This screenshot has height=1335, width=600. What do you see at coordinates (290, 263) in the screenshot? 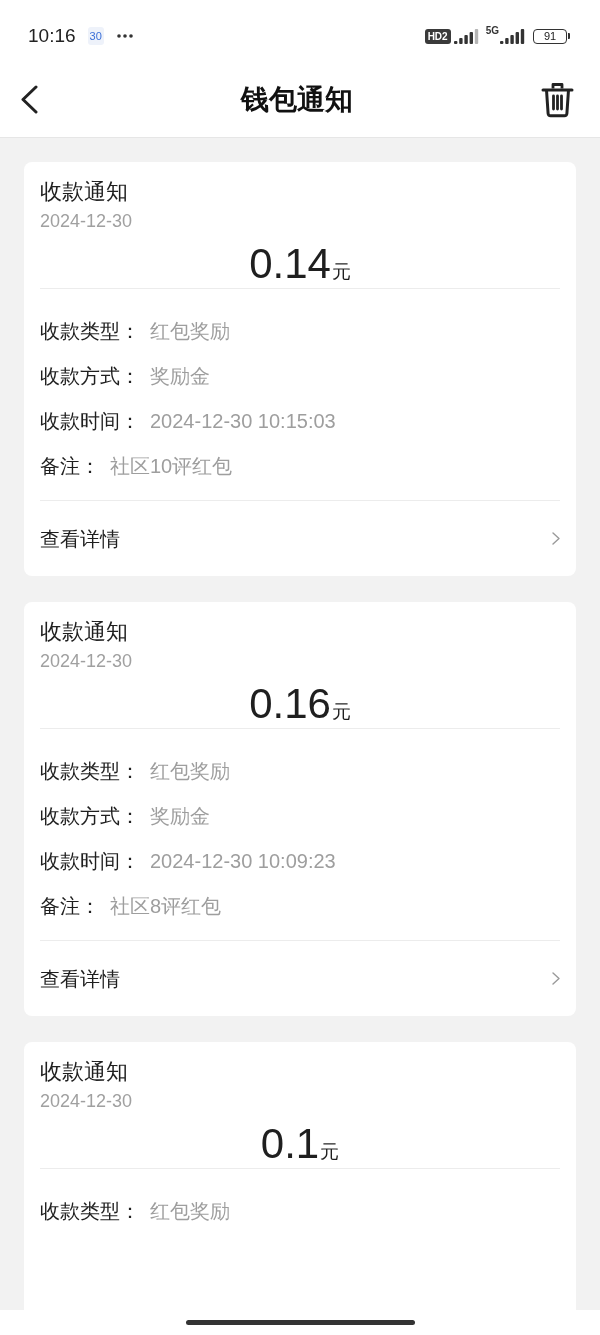
I see `amount-value: 0.14` at bounding box center [290, 263].